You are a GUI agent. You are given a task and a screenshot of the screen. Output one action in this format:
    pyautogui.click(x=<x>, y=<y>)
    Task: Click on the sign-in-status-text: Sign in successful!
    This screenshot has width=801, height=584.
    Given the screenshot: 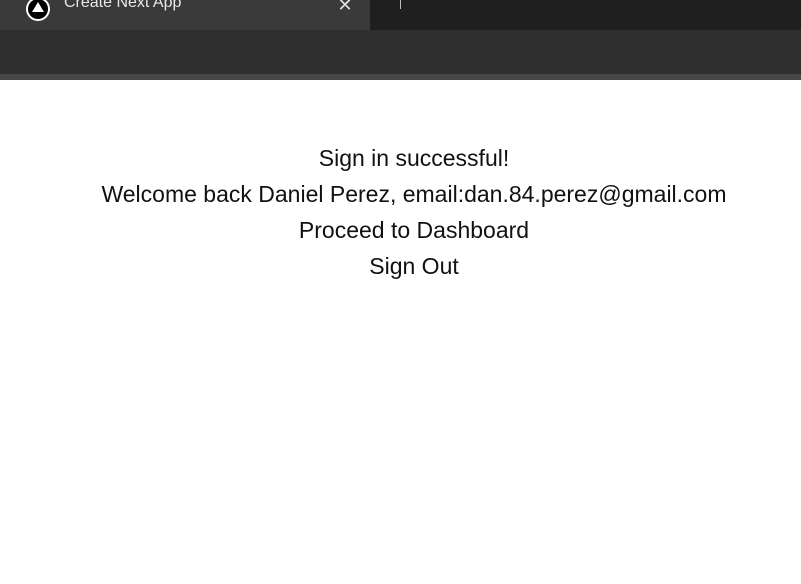 What is the action you would take?
    pyautogui.click(x=414, y=158)
    